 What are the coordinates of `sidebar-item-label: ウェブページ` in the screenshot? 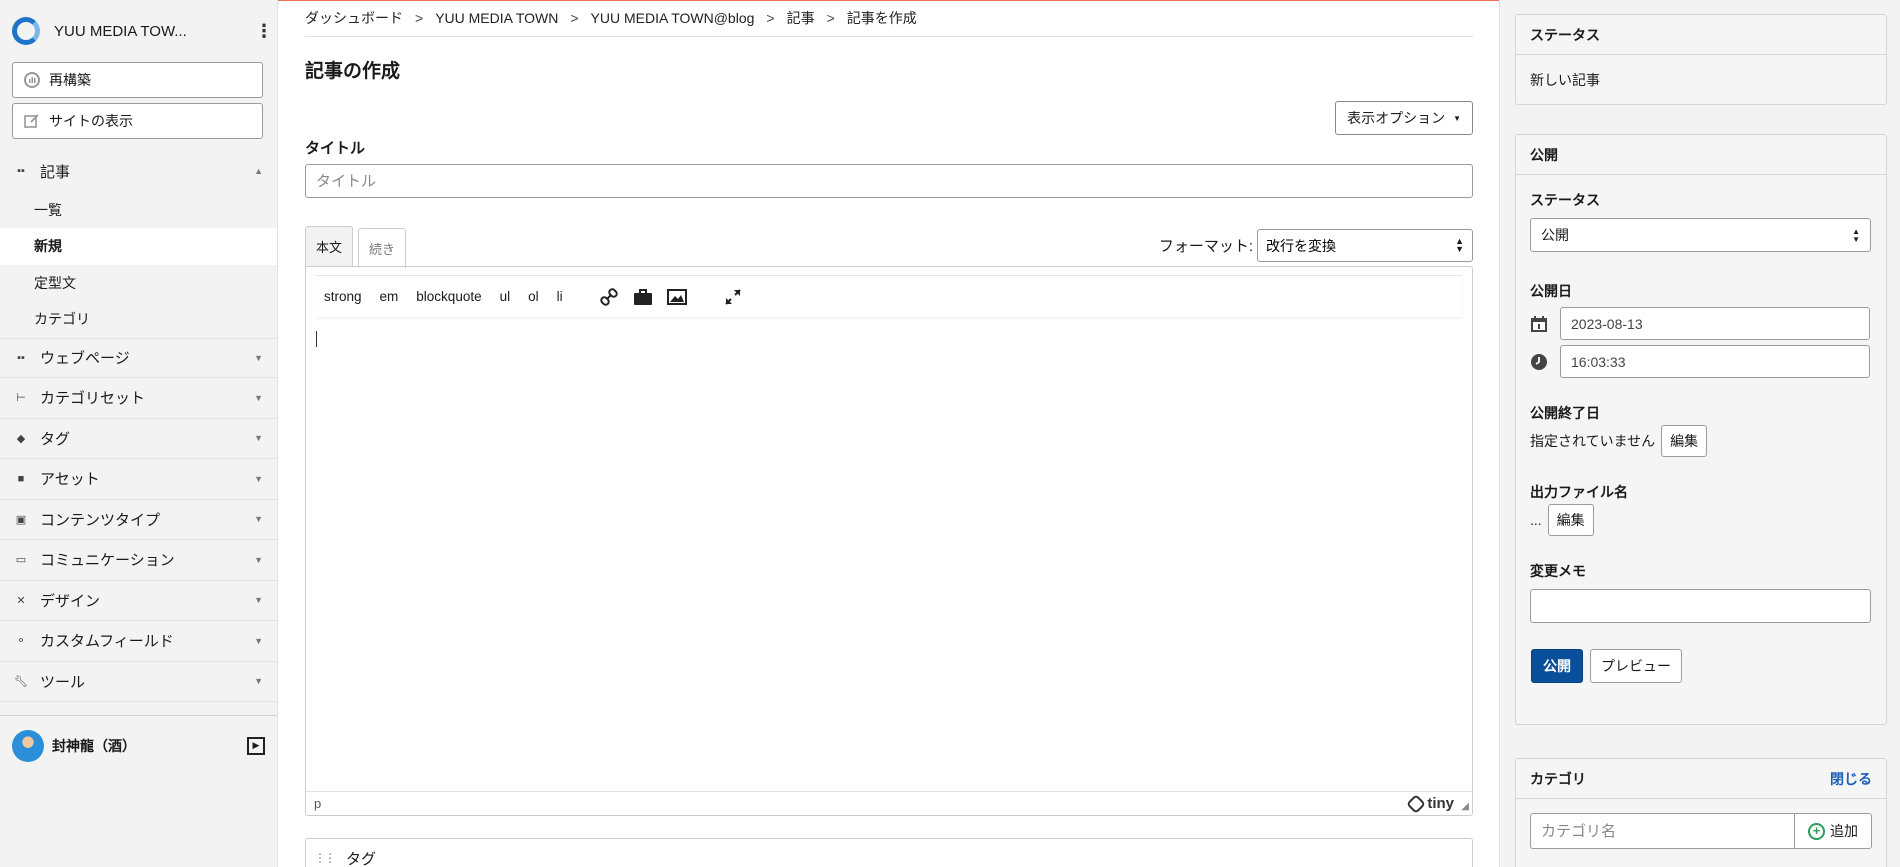 It's located at (85, 359).